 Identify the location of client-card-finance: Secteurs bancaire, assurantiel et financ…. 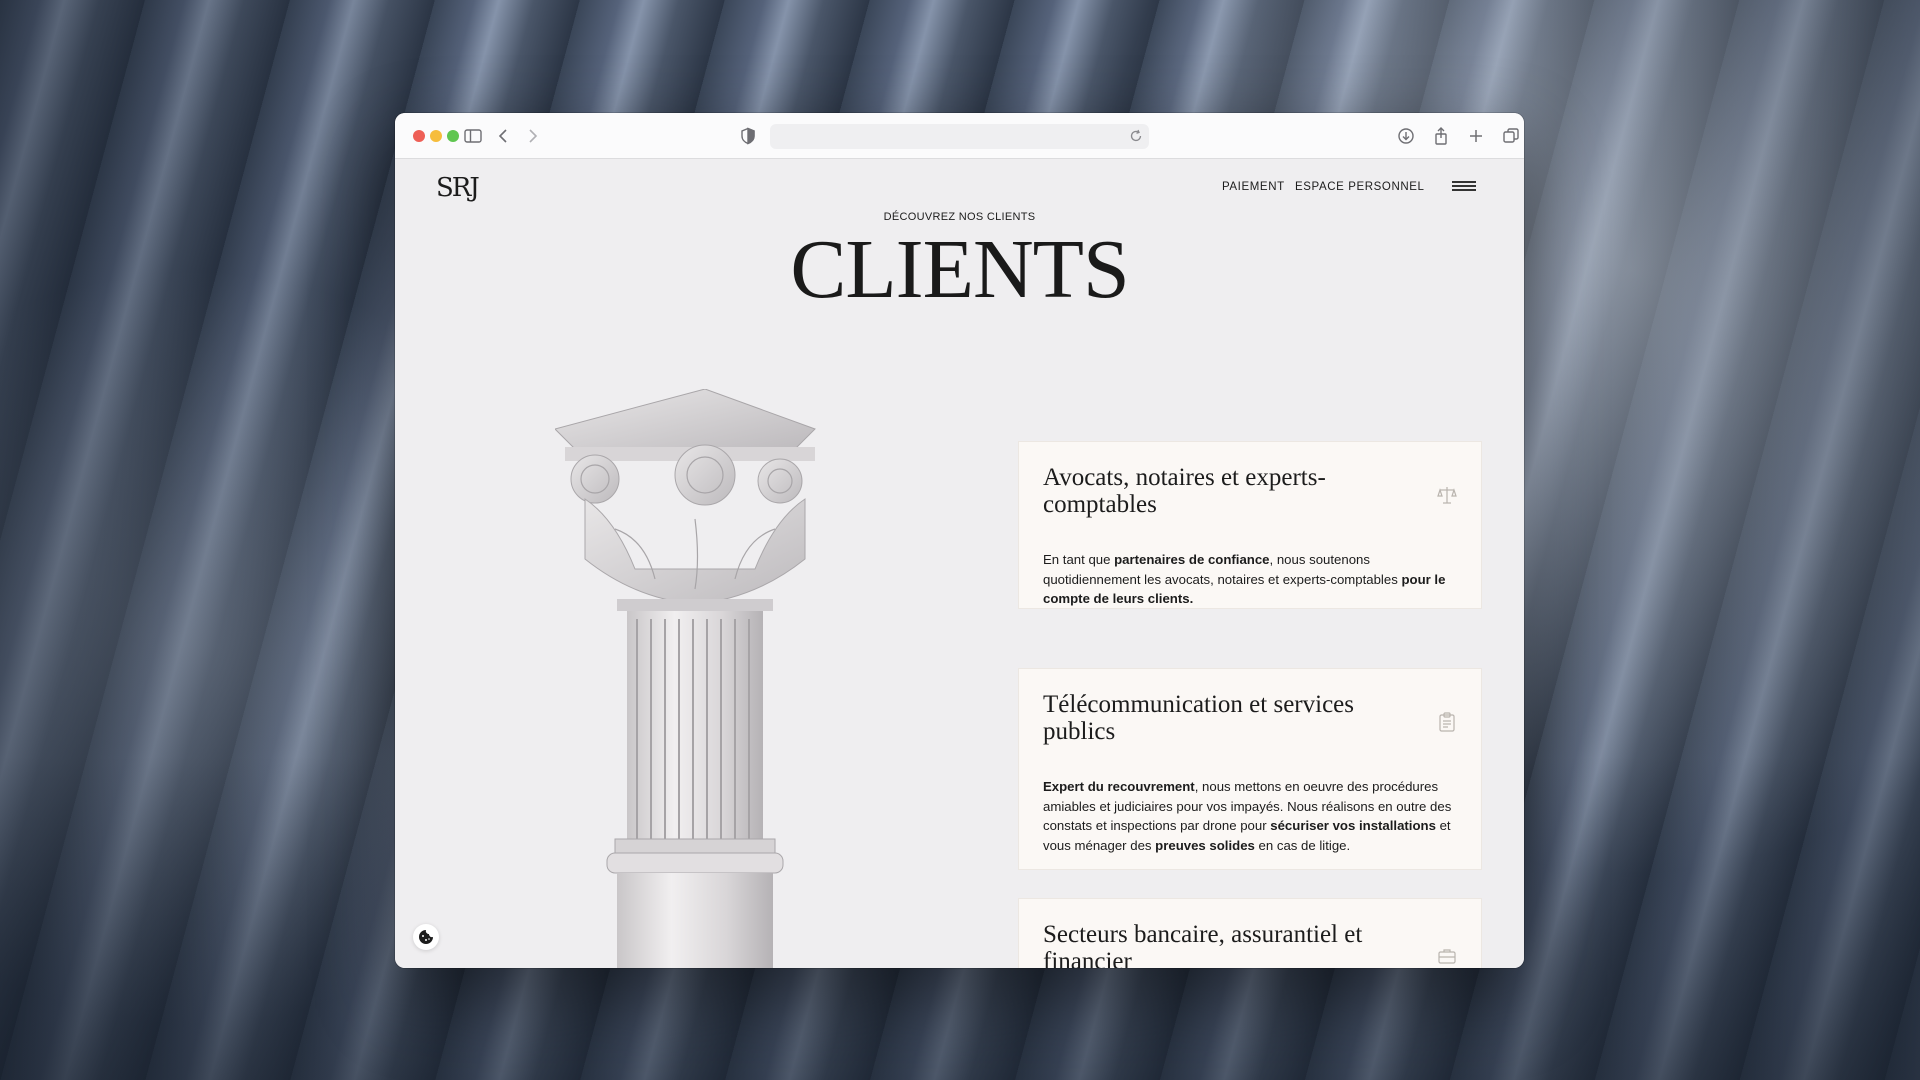
(1250, 933).